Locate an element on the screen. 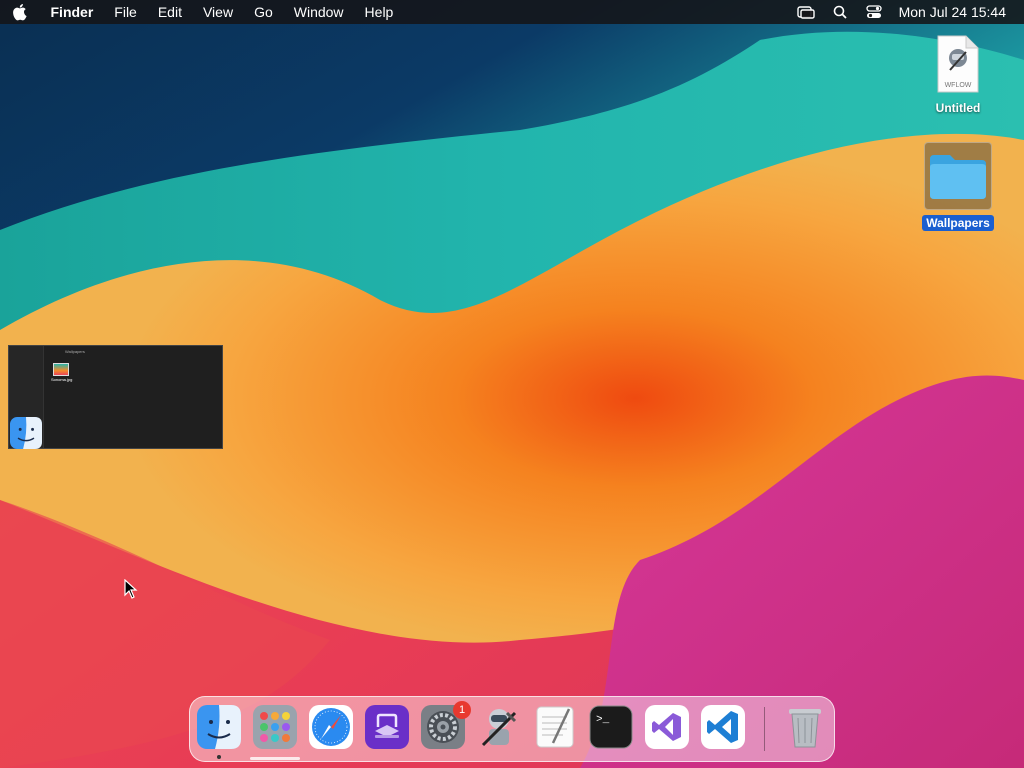 The height and width of the screenshot is (768, 1024). menu-app-name: Finder is located at coordinates (72, 12).